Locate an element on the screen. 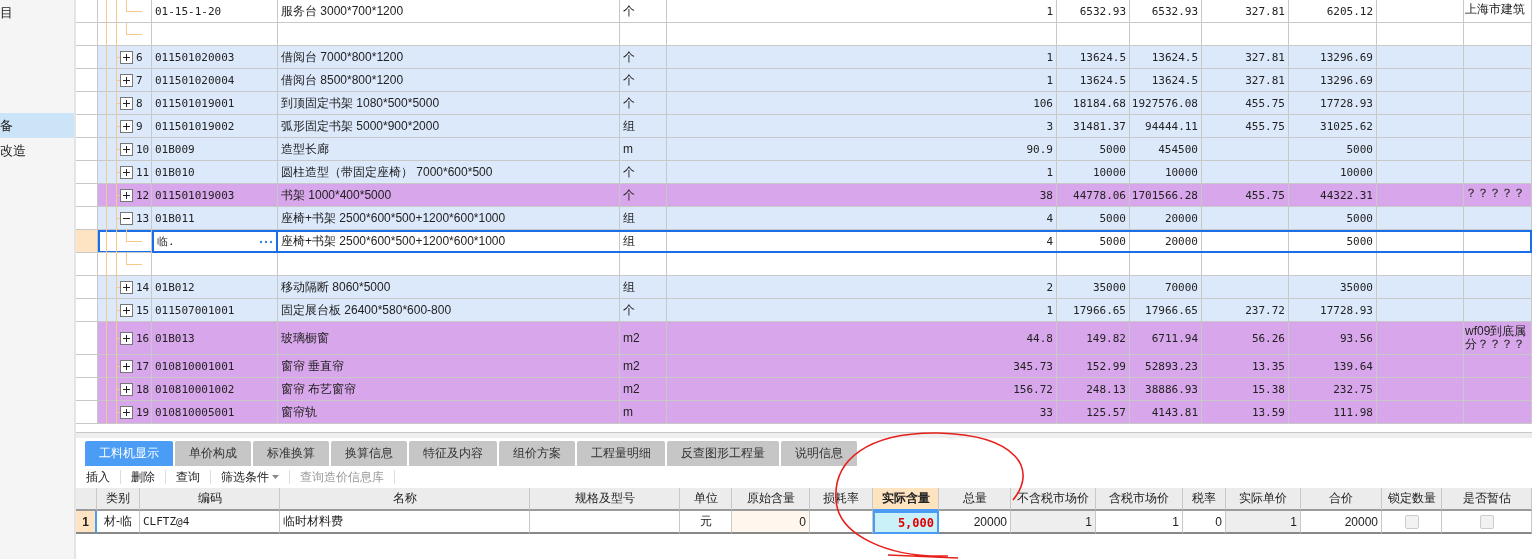 Image resolution: width=1532 pixels, height=559 pixels. table-row: 19 010810005001 窗帘轨 m 33 125.57 4143.81 13.59 111.98 is located at coordinates (804, 412).